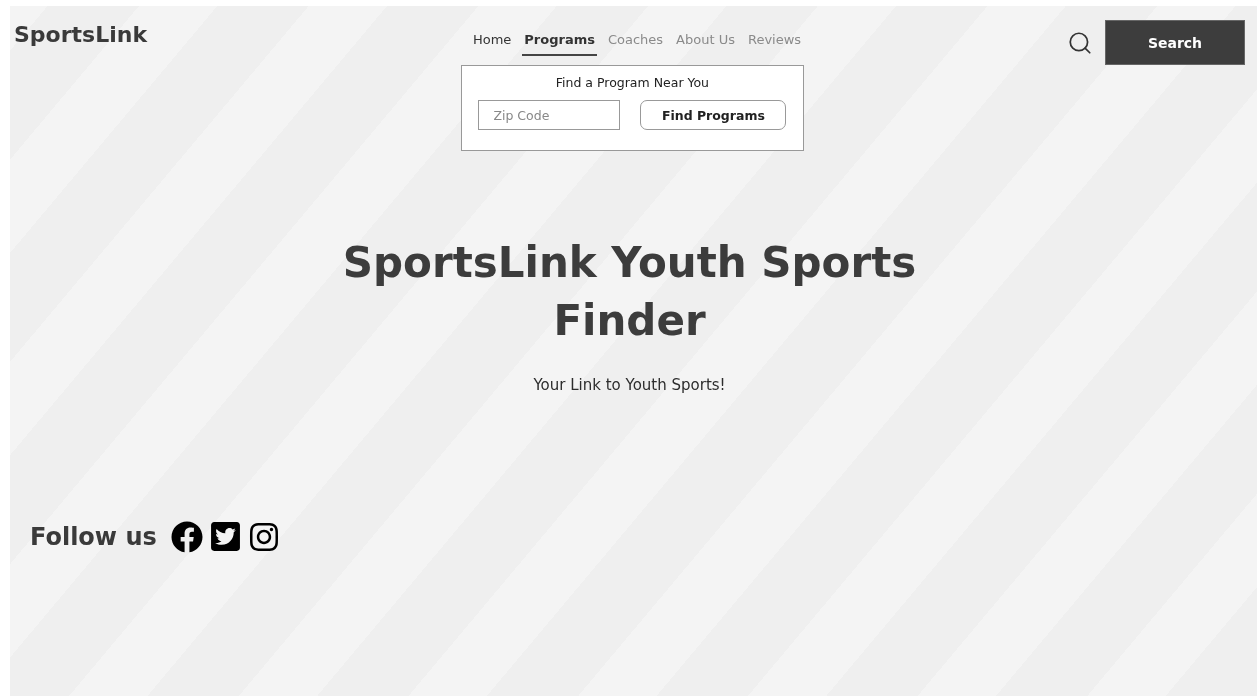 This screenshot has height=696, width=1257. Describe the element at coordinates (93, 536) in the screenshot. I see `follow-label: Follow us` at that location.